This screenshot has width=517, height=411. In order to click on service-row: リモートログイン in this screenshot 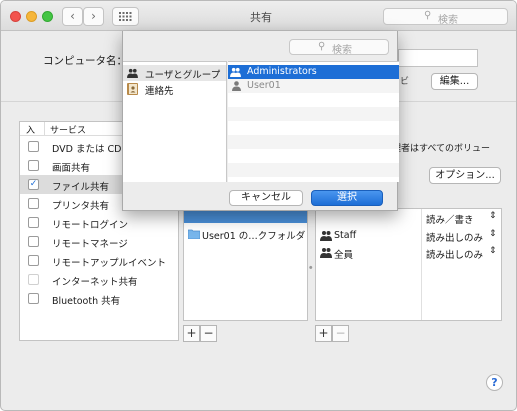, I will do `click(99, 222)`.